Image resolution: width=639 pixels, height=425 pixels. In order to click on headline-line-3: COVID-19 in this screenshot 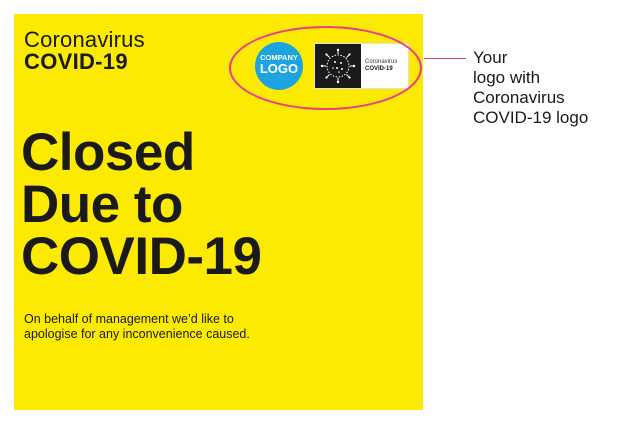, I will do `click(141, 256)`.